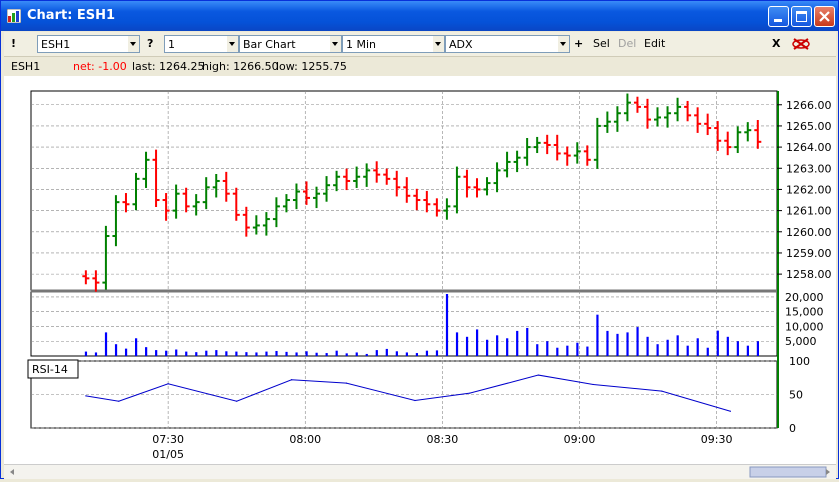  I want to click on price-tick-label: 1265.00, so click(809, 126).